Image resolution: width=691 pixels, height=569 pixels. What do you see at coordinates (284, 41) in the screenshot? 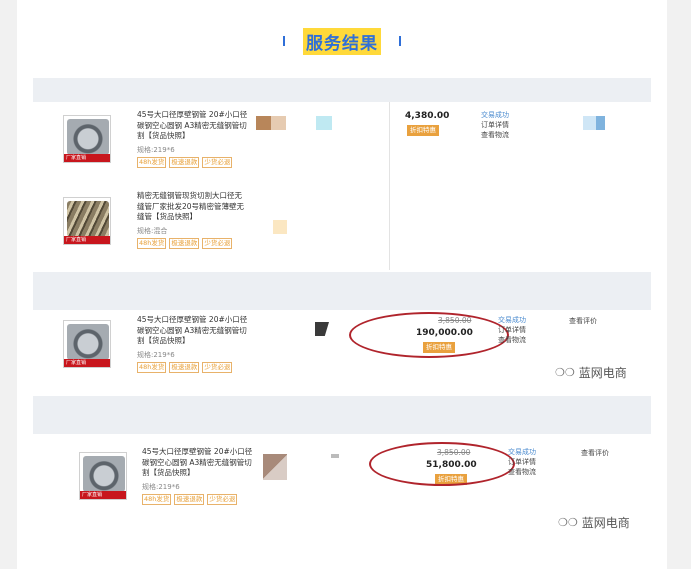
I see `header-bar-left` at bounding box center [284, 41].